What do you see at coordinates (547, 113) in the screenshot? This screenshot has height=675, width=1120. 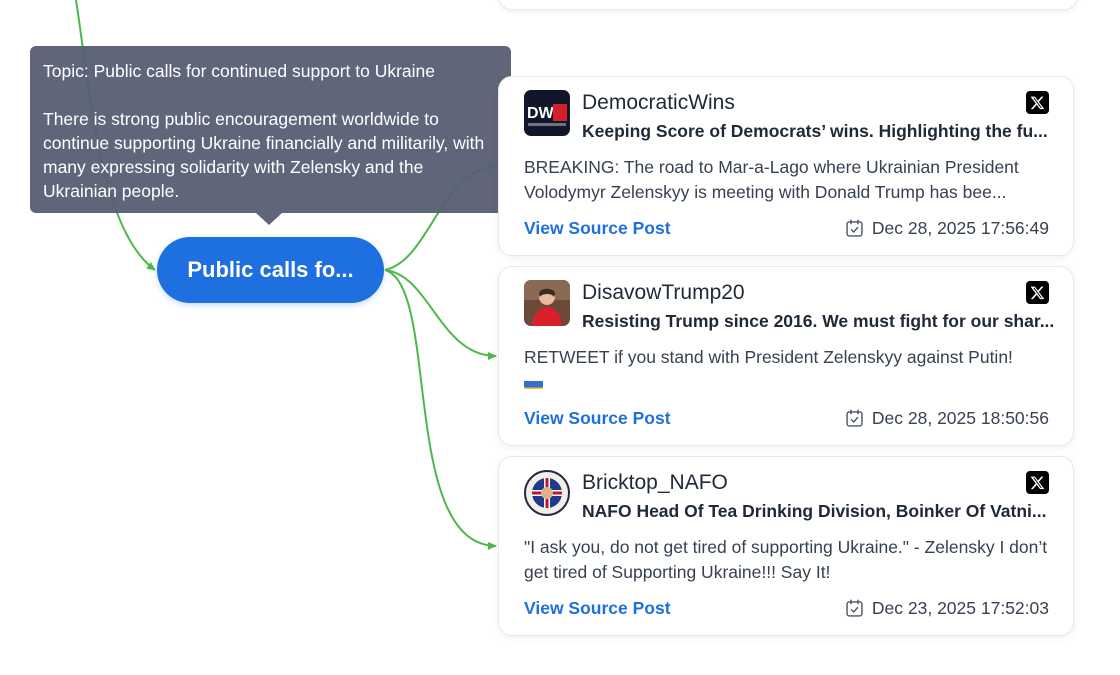 I see `avatar: DWM` at bounding box center [547, 113].